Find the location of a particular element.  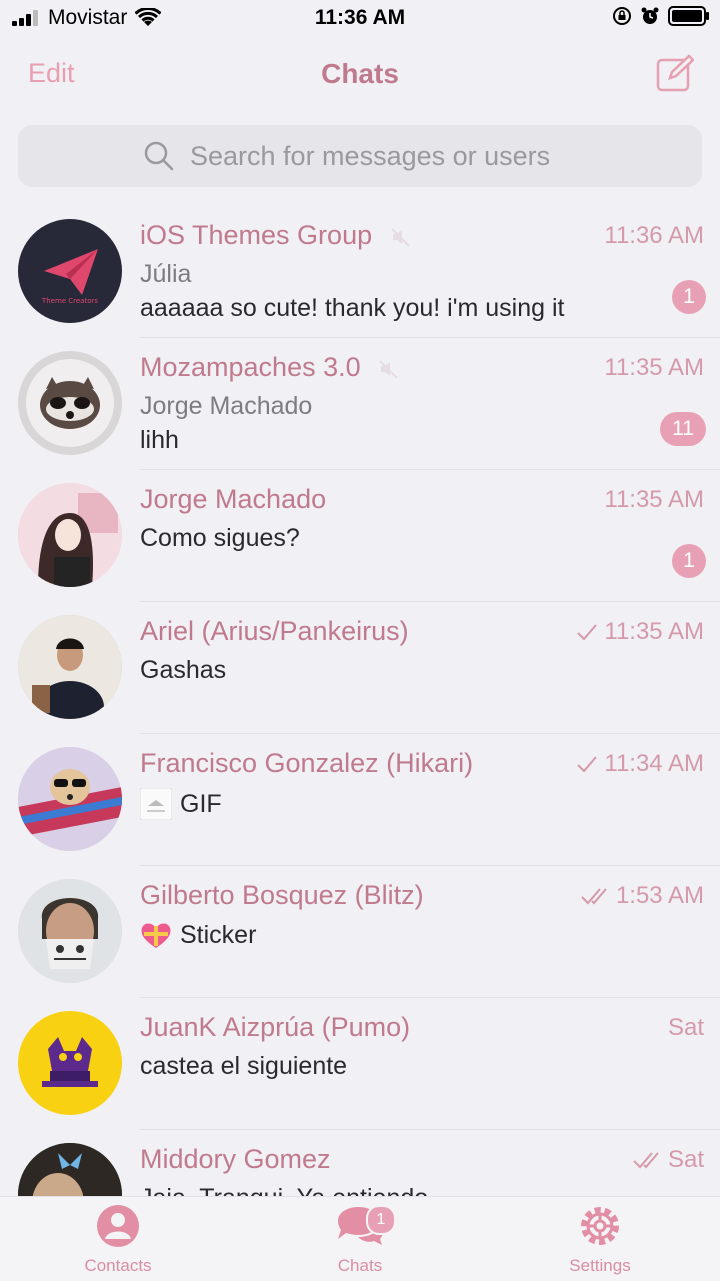

chat-message-preview: Gashas is located at coordinates (183, 670).